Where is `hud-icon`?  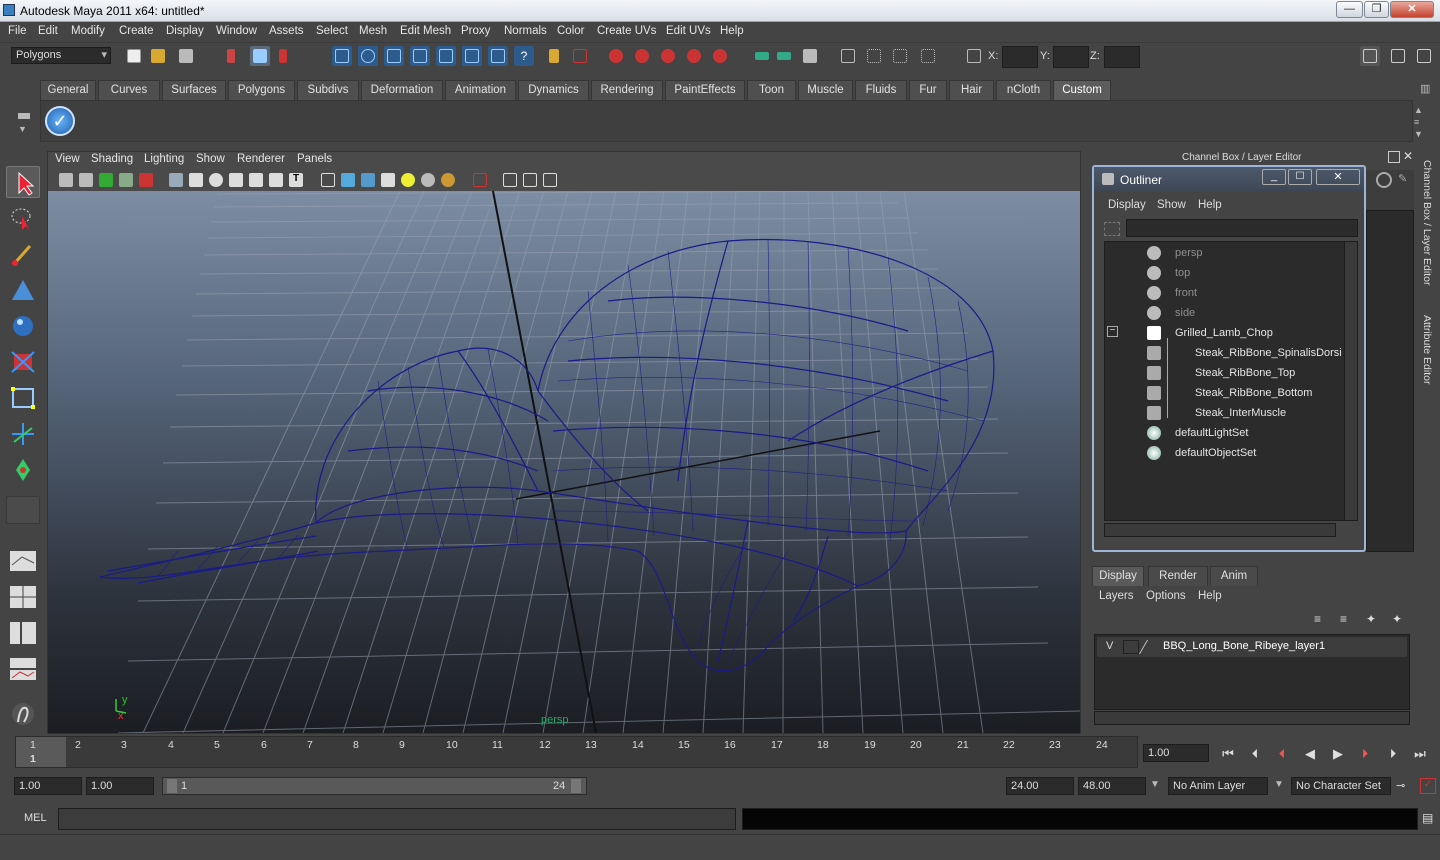 hud-icon is located at coordinates (550, 180).